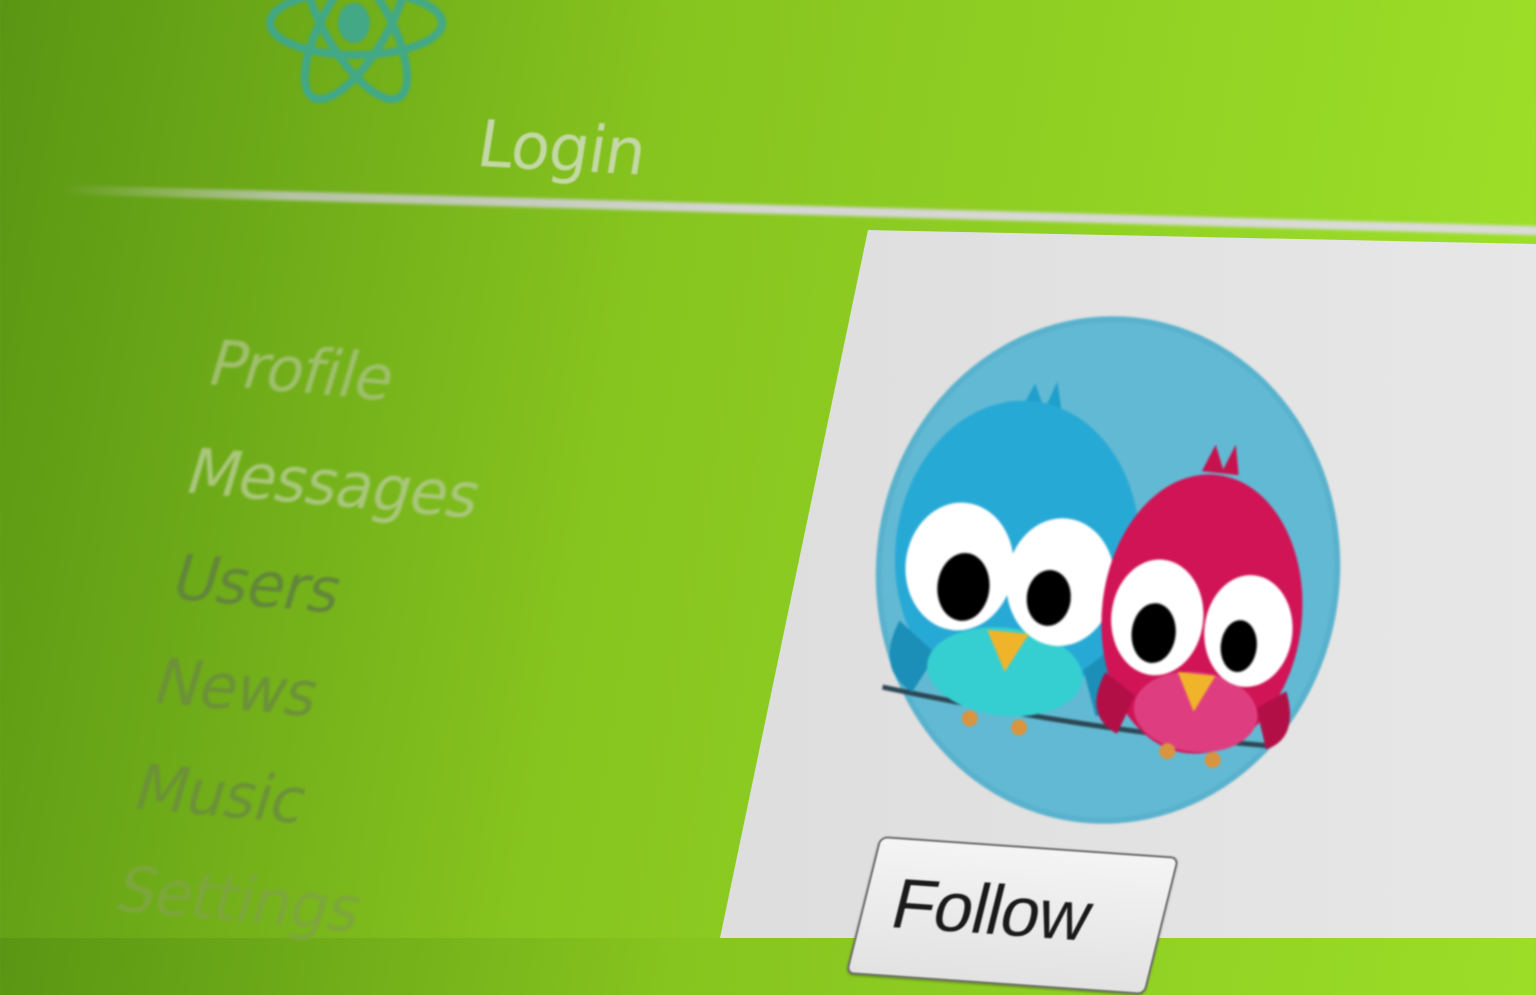  I want to click on follow-button: Follow, so click(1012, 915).